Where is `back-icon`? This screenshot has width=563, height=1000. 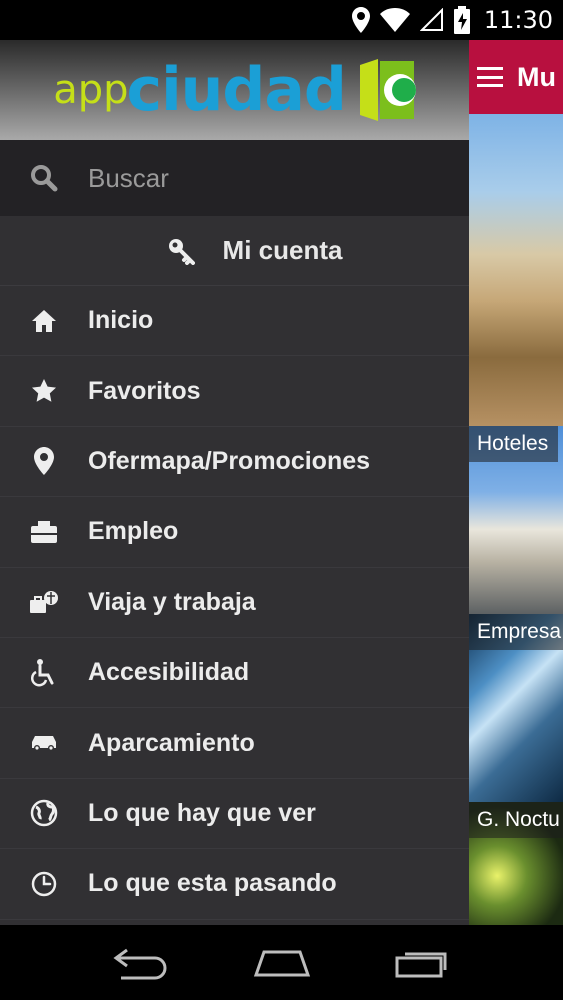 back-icon is located at coordinates (139, 963).